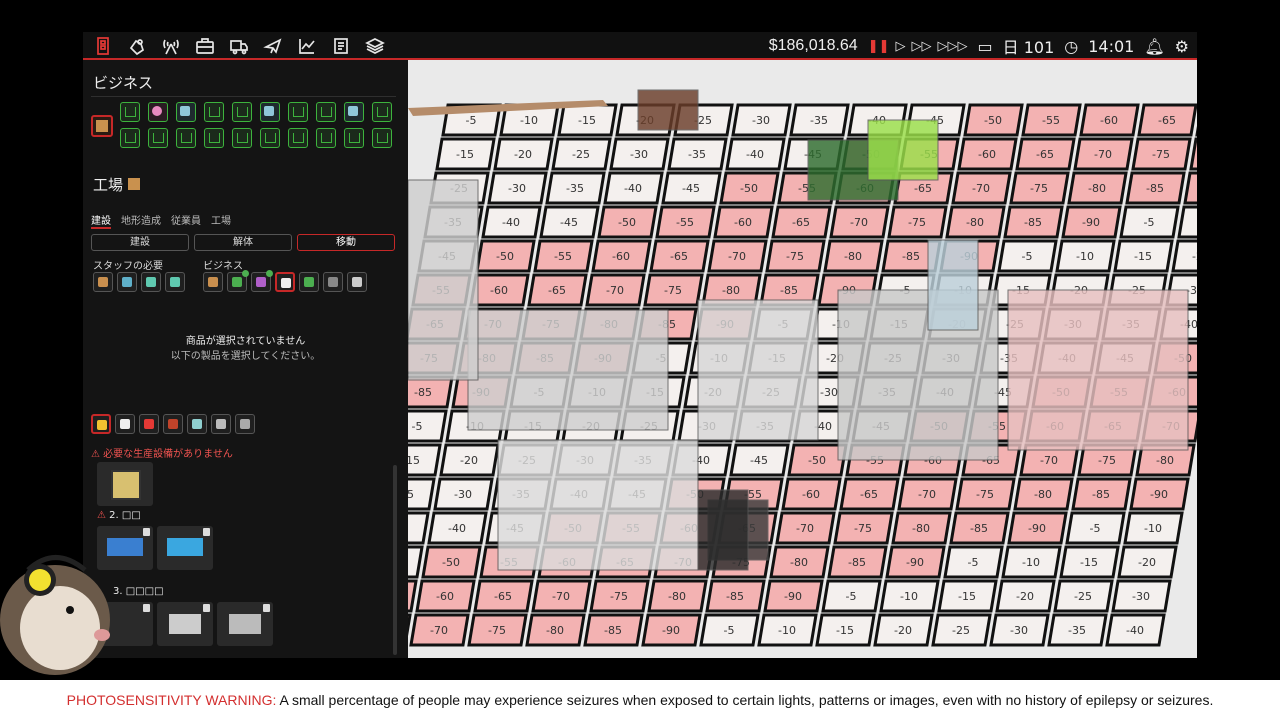 Image resolution: width=1280 pixels, height=720 pixels. I want to click on toilet-icon, so click(151, 282).